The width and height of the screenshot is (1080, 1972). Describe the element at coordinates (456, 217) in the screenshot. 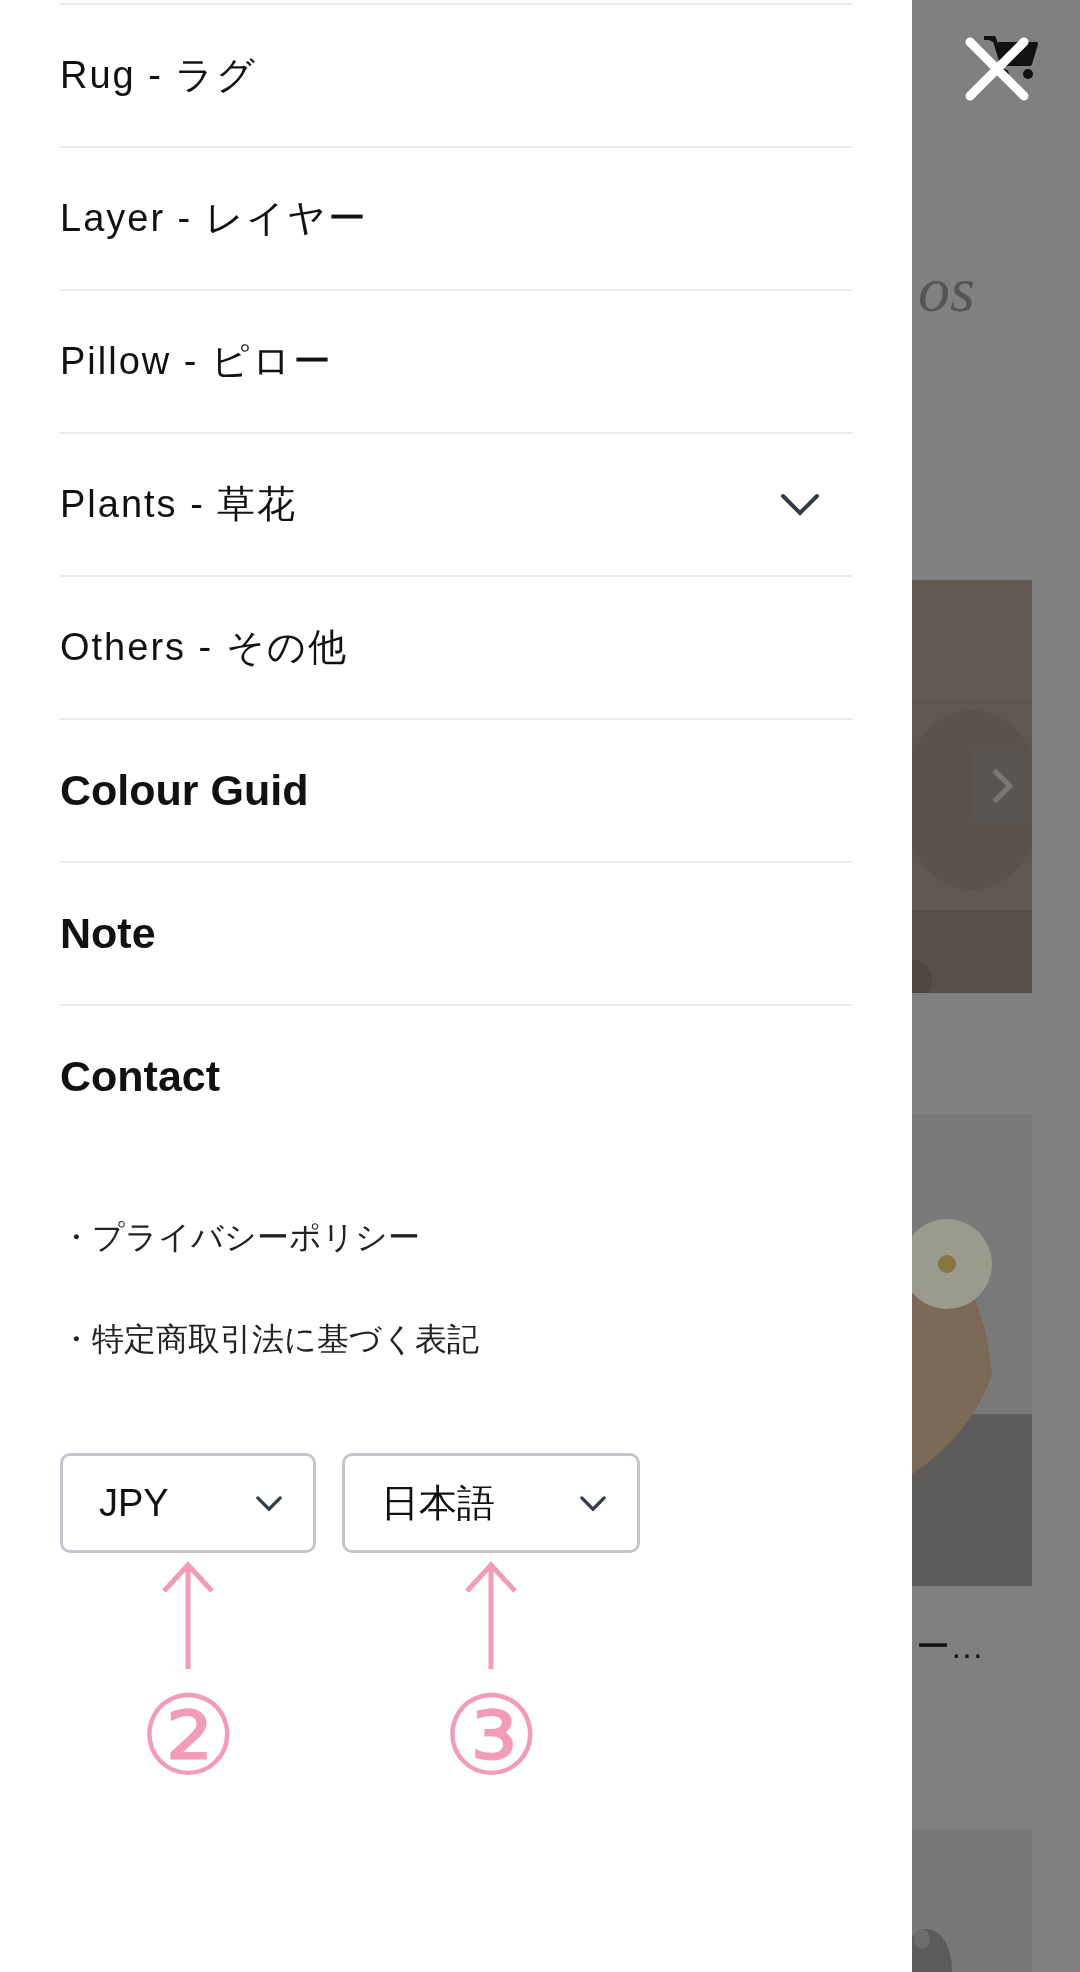

I see `menu-item: Layer - レイヤー` at that location.